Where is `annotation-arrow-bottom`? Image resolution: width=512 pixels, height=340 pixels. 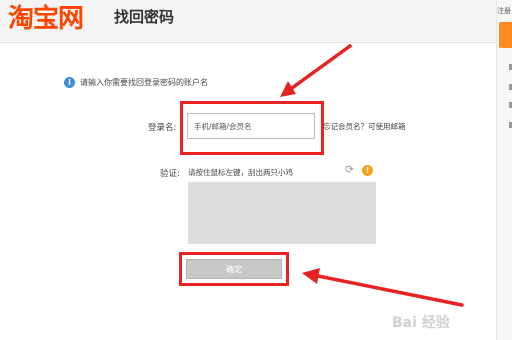
annotation-arrow-bottom is located at coordinates (383, 287).